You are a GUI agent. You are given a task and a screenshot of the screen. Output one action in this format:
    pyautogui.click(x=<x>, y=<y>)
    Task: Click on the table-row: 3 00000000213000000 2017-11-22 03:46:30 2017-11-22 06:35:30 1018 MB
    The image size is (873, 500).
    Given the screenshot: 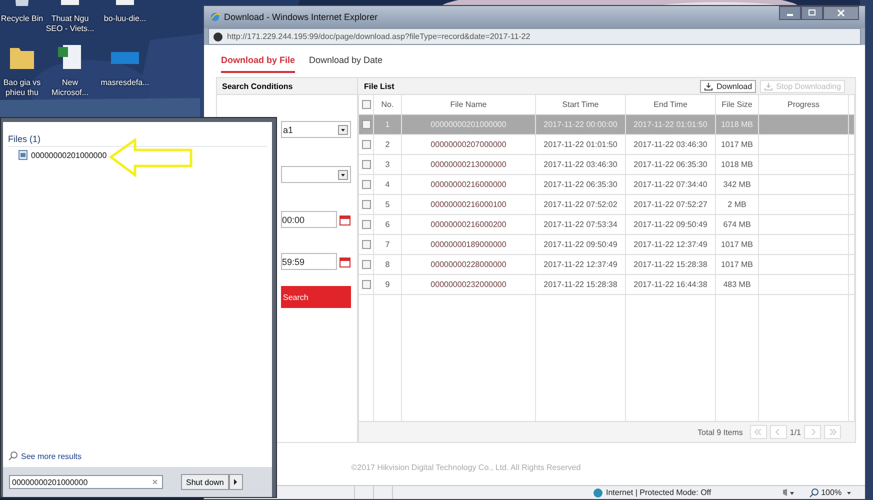 What is the action you would take?
    pyautogui.click(x=607, y=165)
    